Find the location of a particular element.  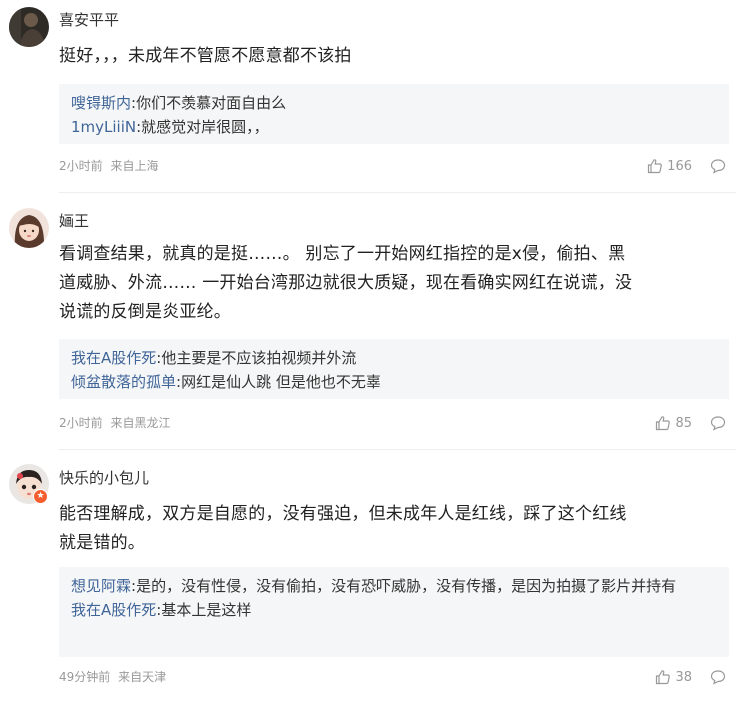

location: 来自黑龙江 is located at coordinates (140, 423).